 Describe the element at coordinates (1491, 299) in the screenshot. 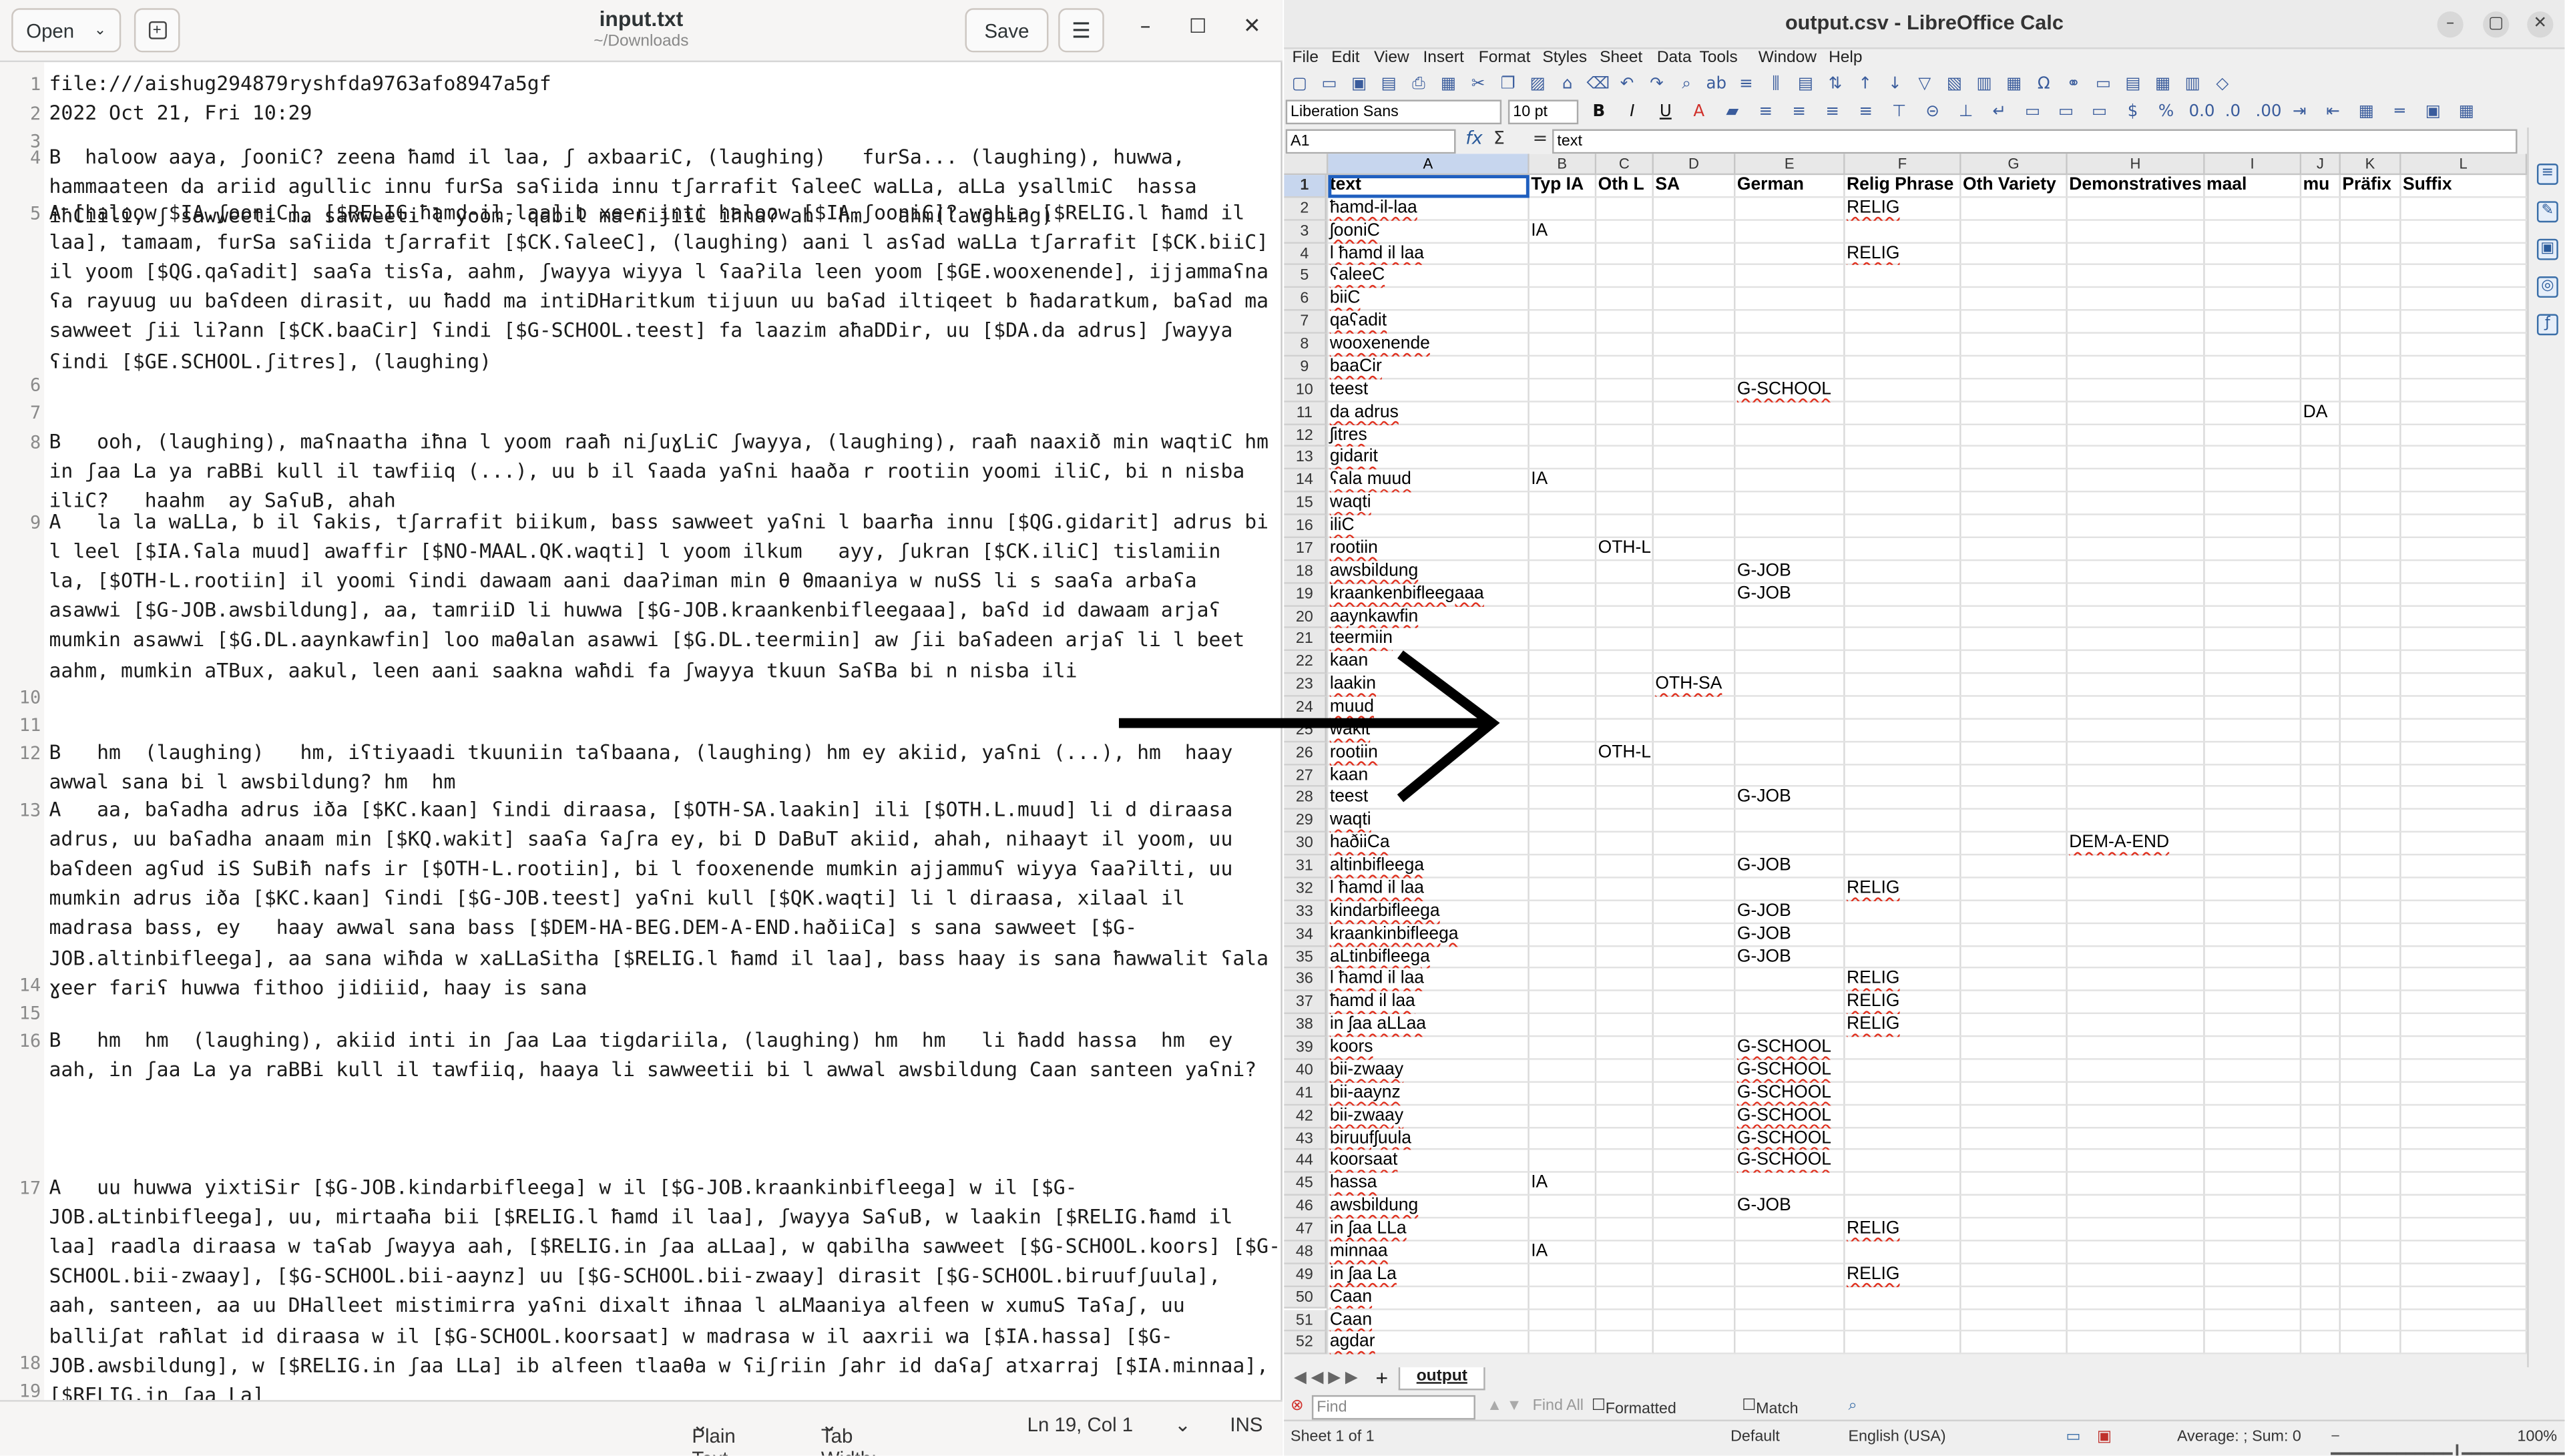

I see `cell: biiC` at that location.